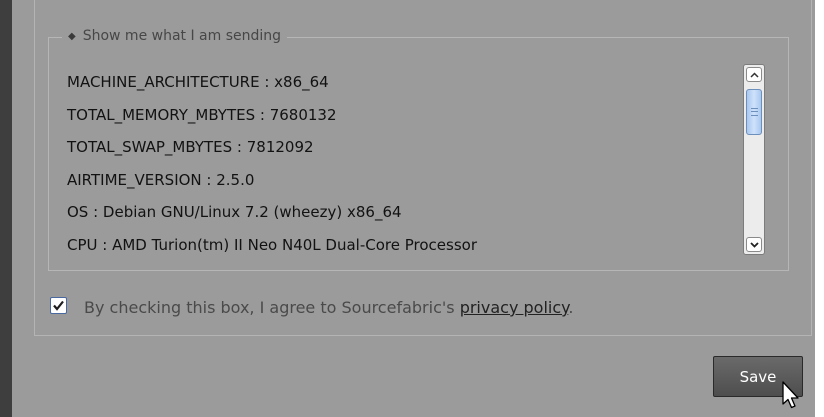 The height and width of the screenshot is (417, 824). What do you see at coordinates (819, 208) in the screenshot?
I see `right-edge` at bounding box center [819, 208].